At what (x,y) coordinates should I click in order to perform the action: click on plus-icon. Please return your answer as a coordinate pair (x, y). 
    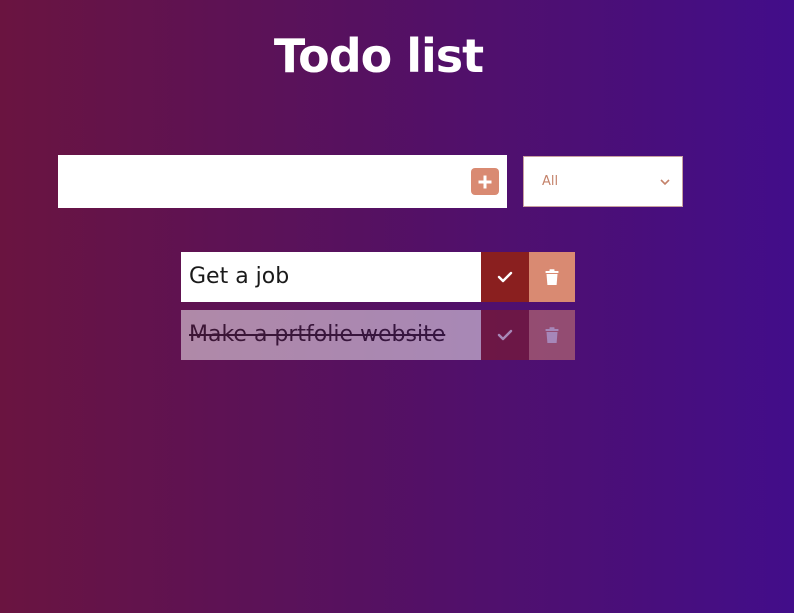
    Looking at the image, I should click on (485, 181).